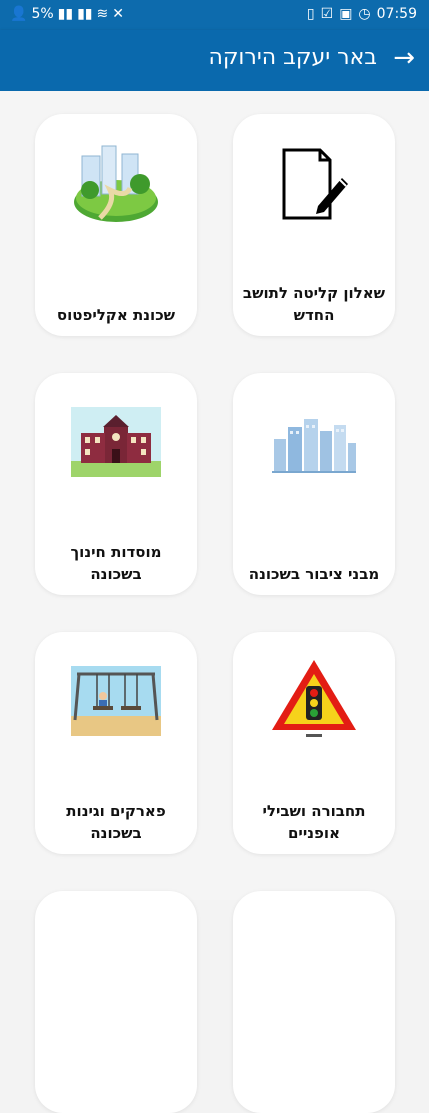 The image size is (429, 1113). What do you see at coordinates (19, 14) in the screenshot?
I see `person-icon: 👤` at bounding box center [19, 14].